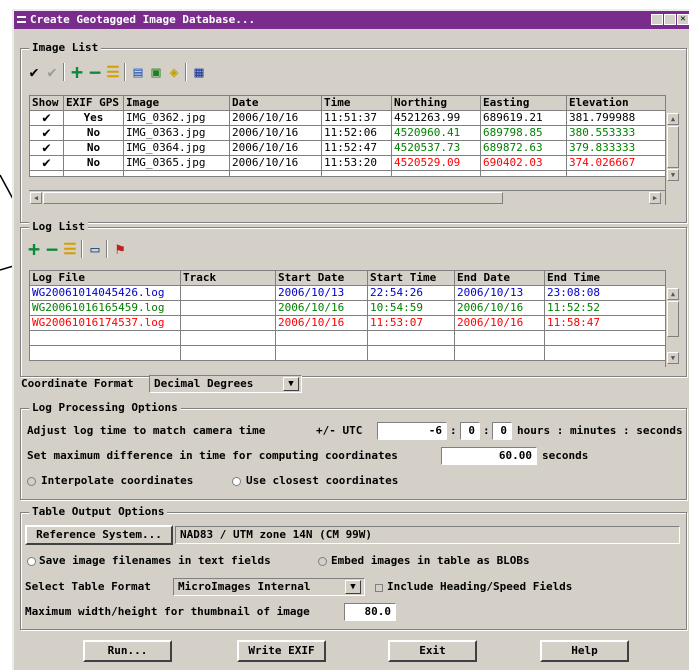 The height and width of the screenshot is (670, 689). I want to click on utc-hours-field: -6, so click(412, 431).